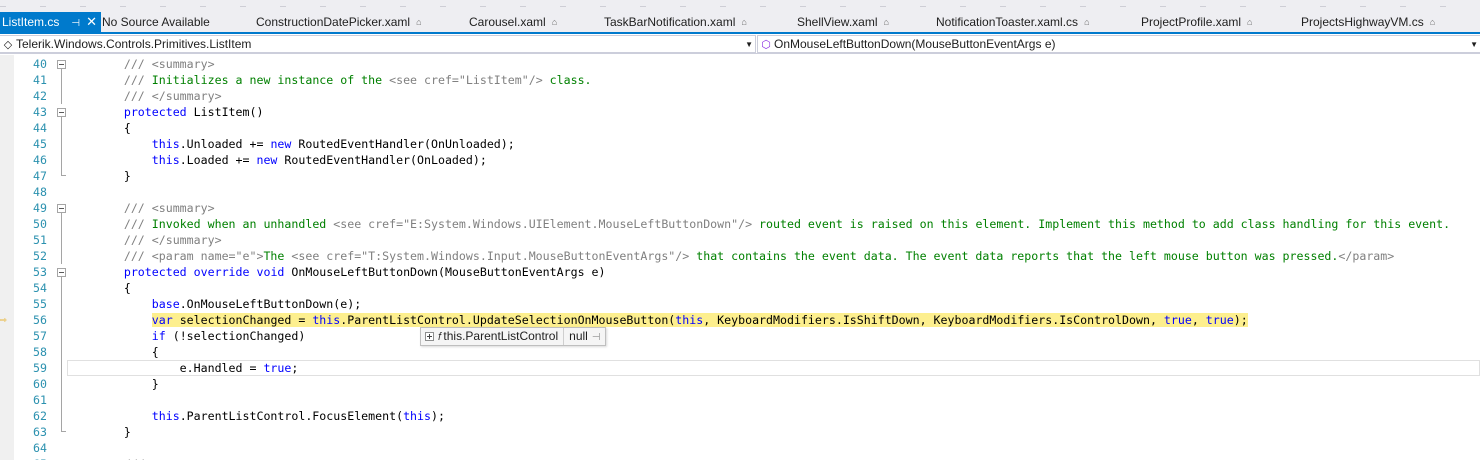 The image size is (1480, 460). I want to click on close-icon: ✕, so click(91, 22).